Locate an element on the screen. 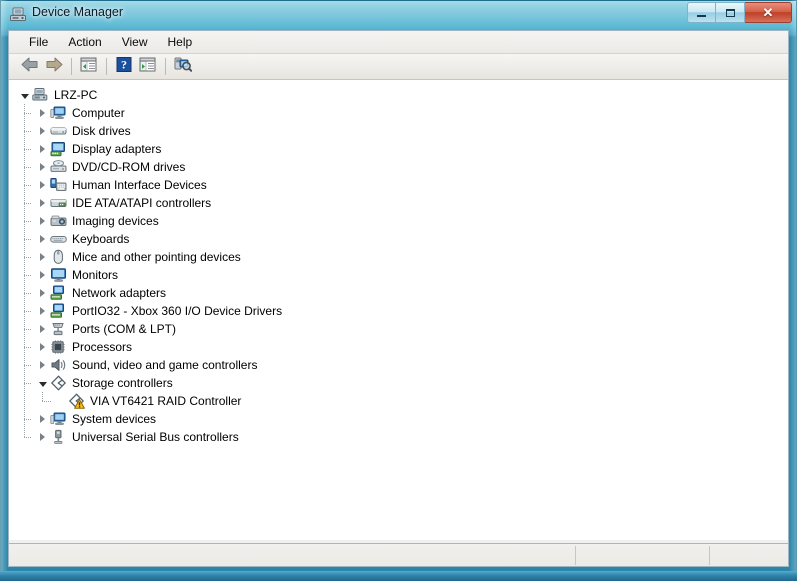 The image size is (797, 581). tree-root-node: LRZ-PC is located at coordinates (398, 95).